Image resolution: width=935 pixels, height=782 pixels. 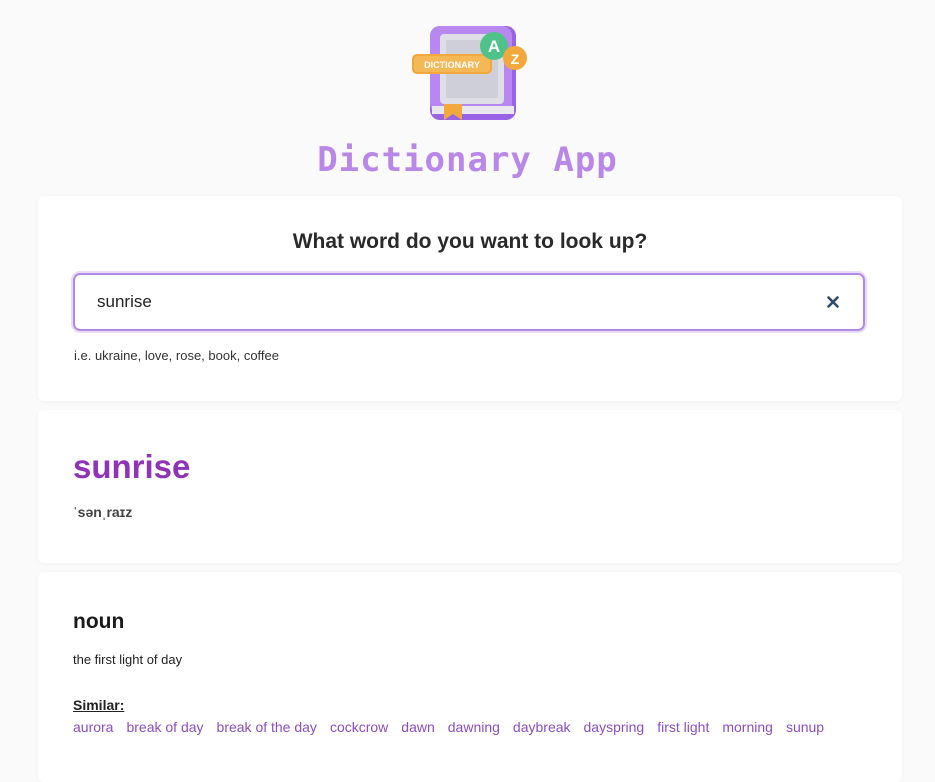 What do you see at coordinates (93, 727) in the screenshot?
I see `synonym-link: aurora` at bounding box center [93, 727].